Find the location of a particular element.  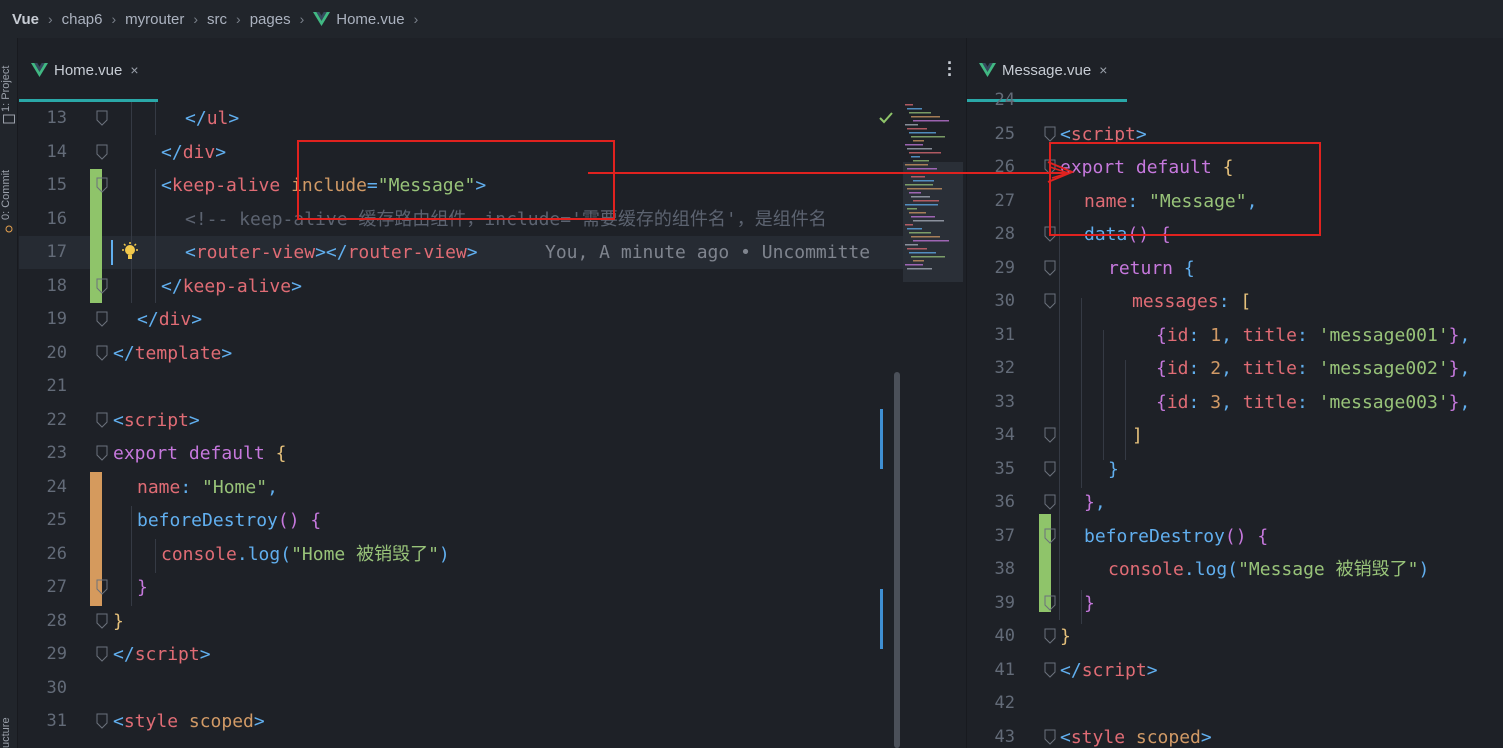

line-number: 42 is located at coordinates (1004, 703).